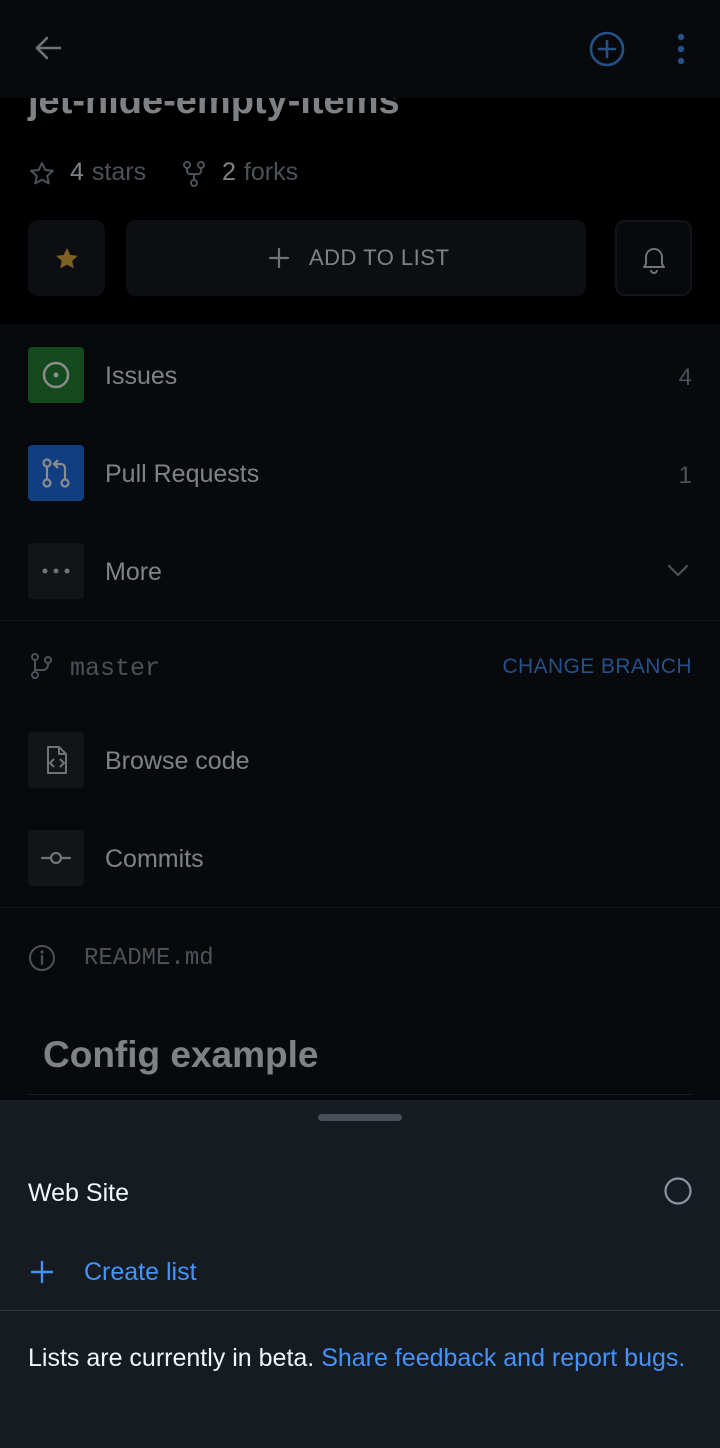  Describe the element at coordinates (171, 1358) in the screenshot. I see `beta-text: Lists are currently in beta.` at that location.